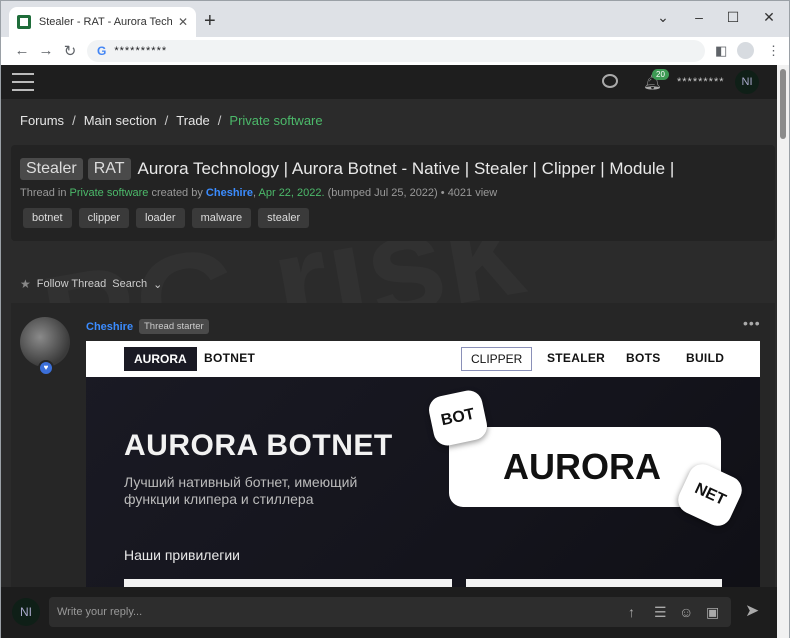  I want to click on back-icon: ←, so click(22, 50).